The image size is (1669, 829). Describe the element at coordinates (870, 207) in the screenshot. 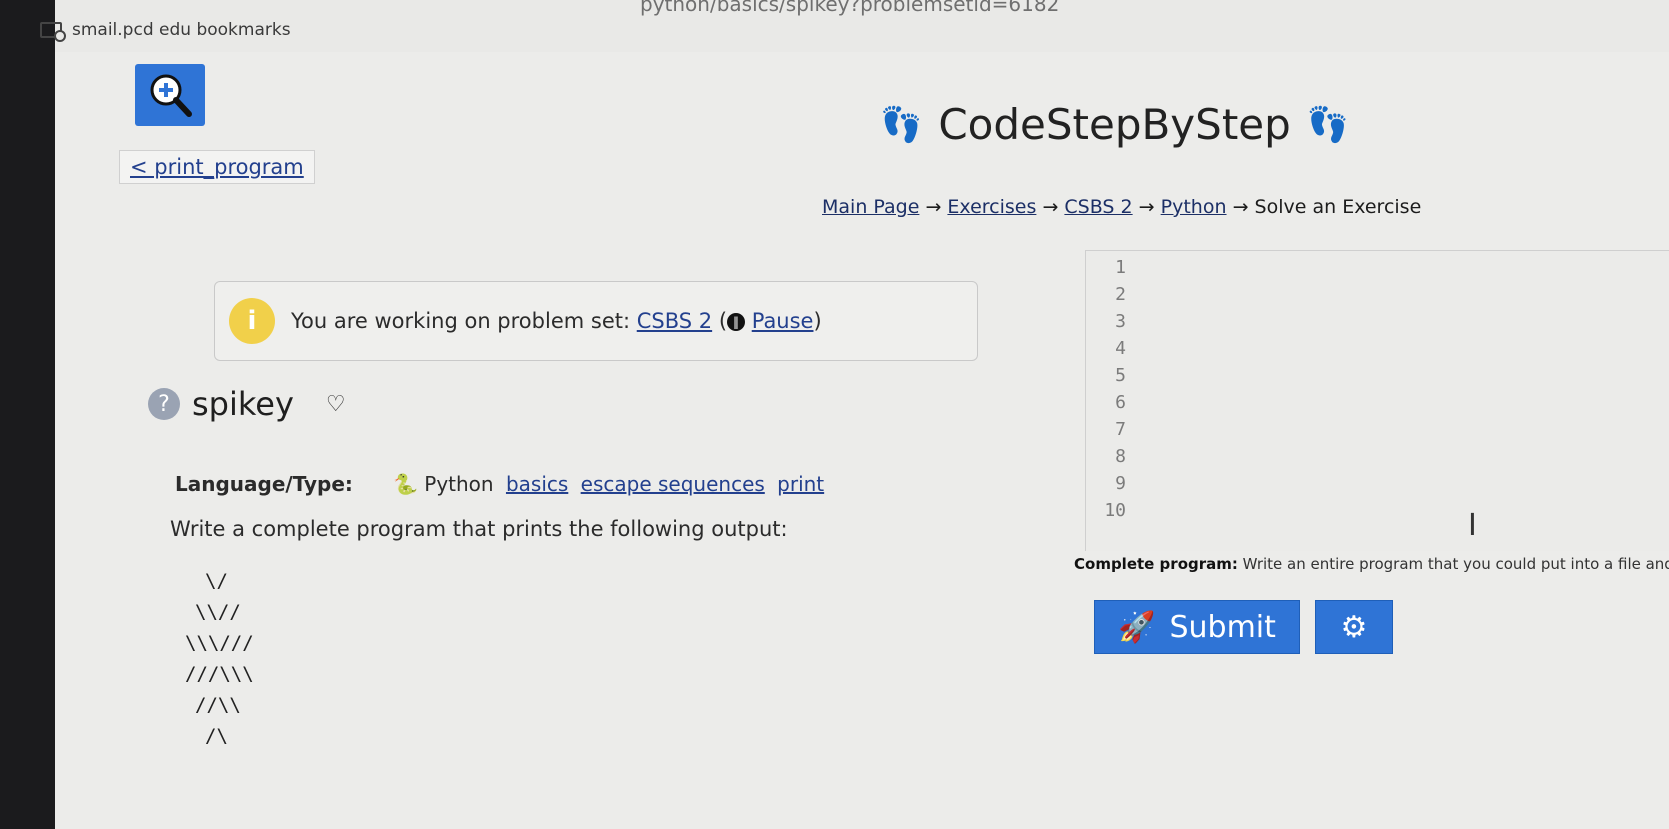

I see `breadcrumb-main-page: Main Page` at that location.